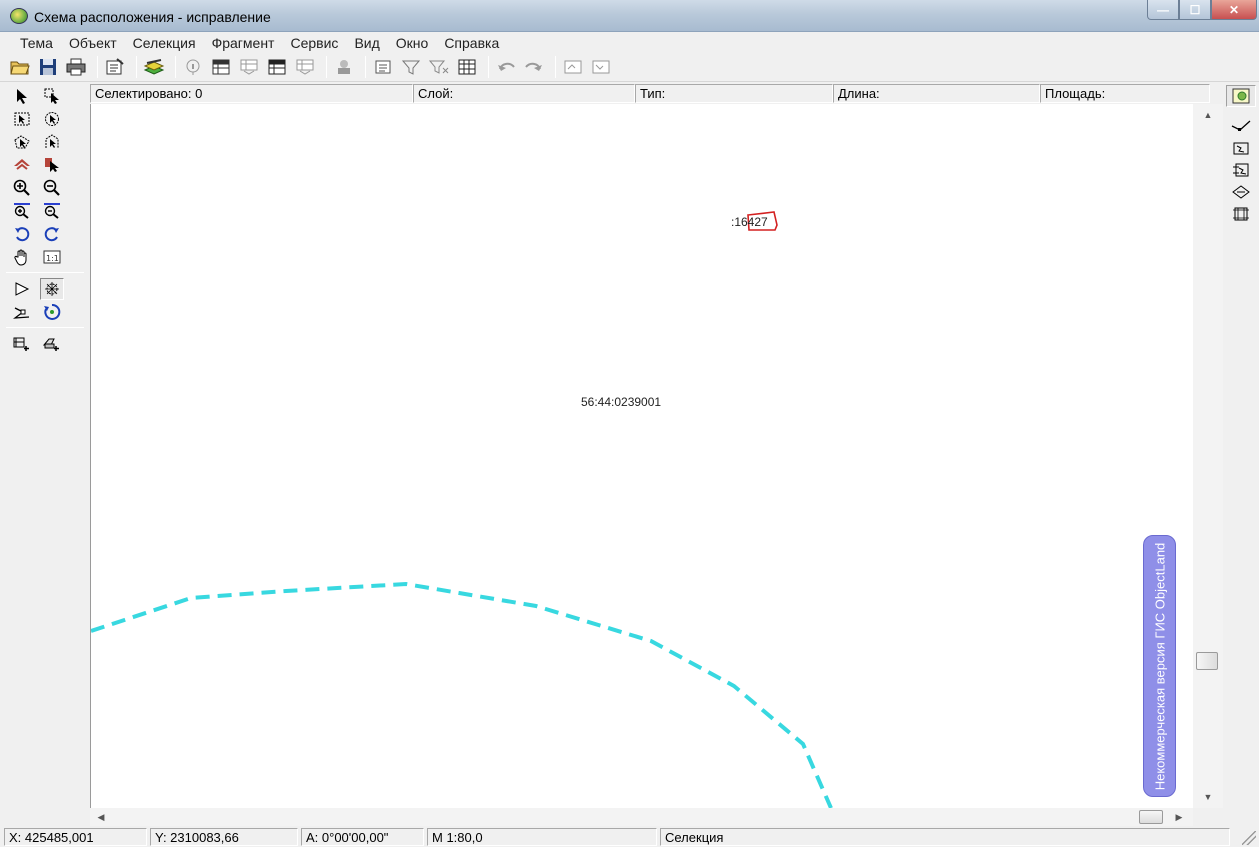 The image size is (1259, 847). What do you see at coordinates (224, 837) in the screenshot?
I see `status-y-coordinate: Y: 2310083,66` at bounding box center [224, 837].